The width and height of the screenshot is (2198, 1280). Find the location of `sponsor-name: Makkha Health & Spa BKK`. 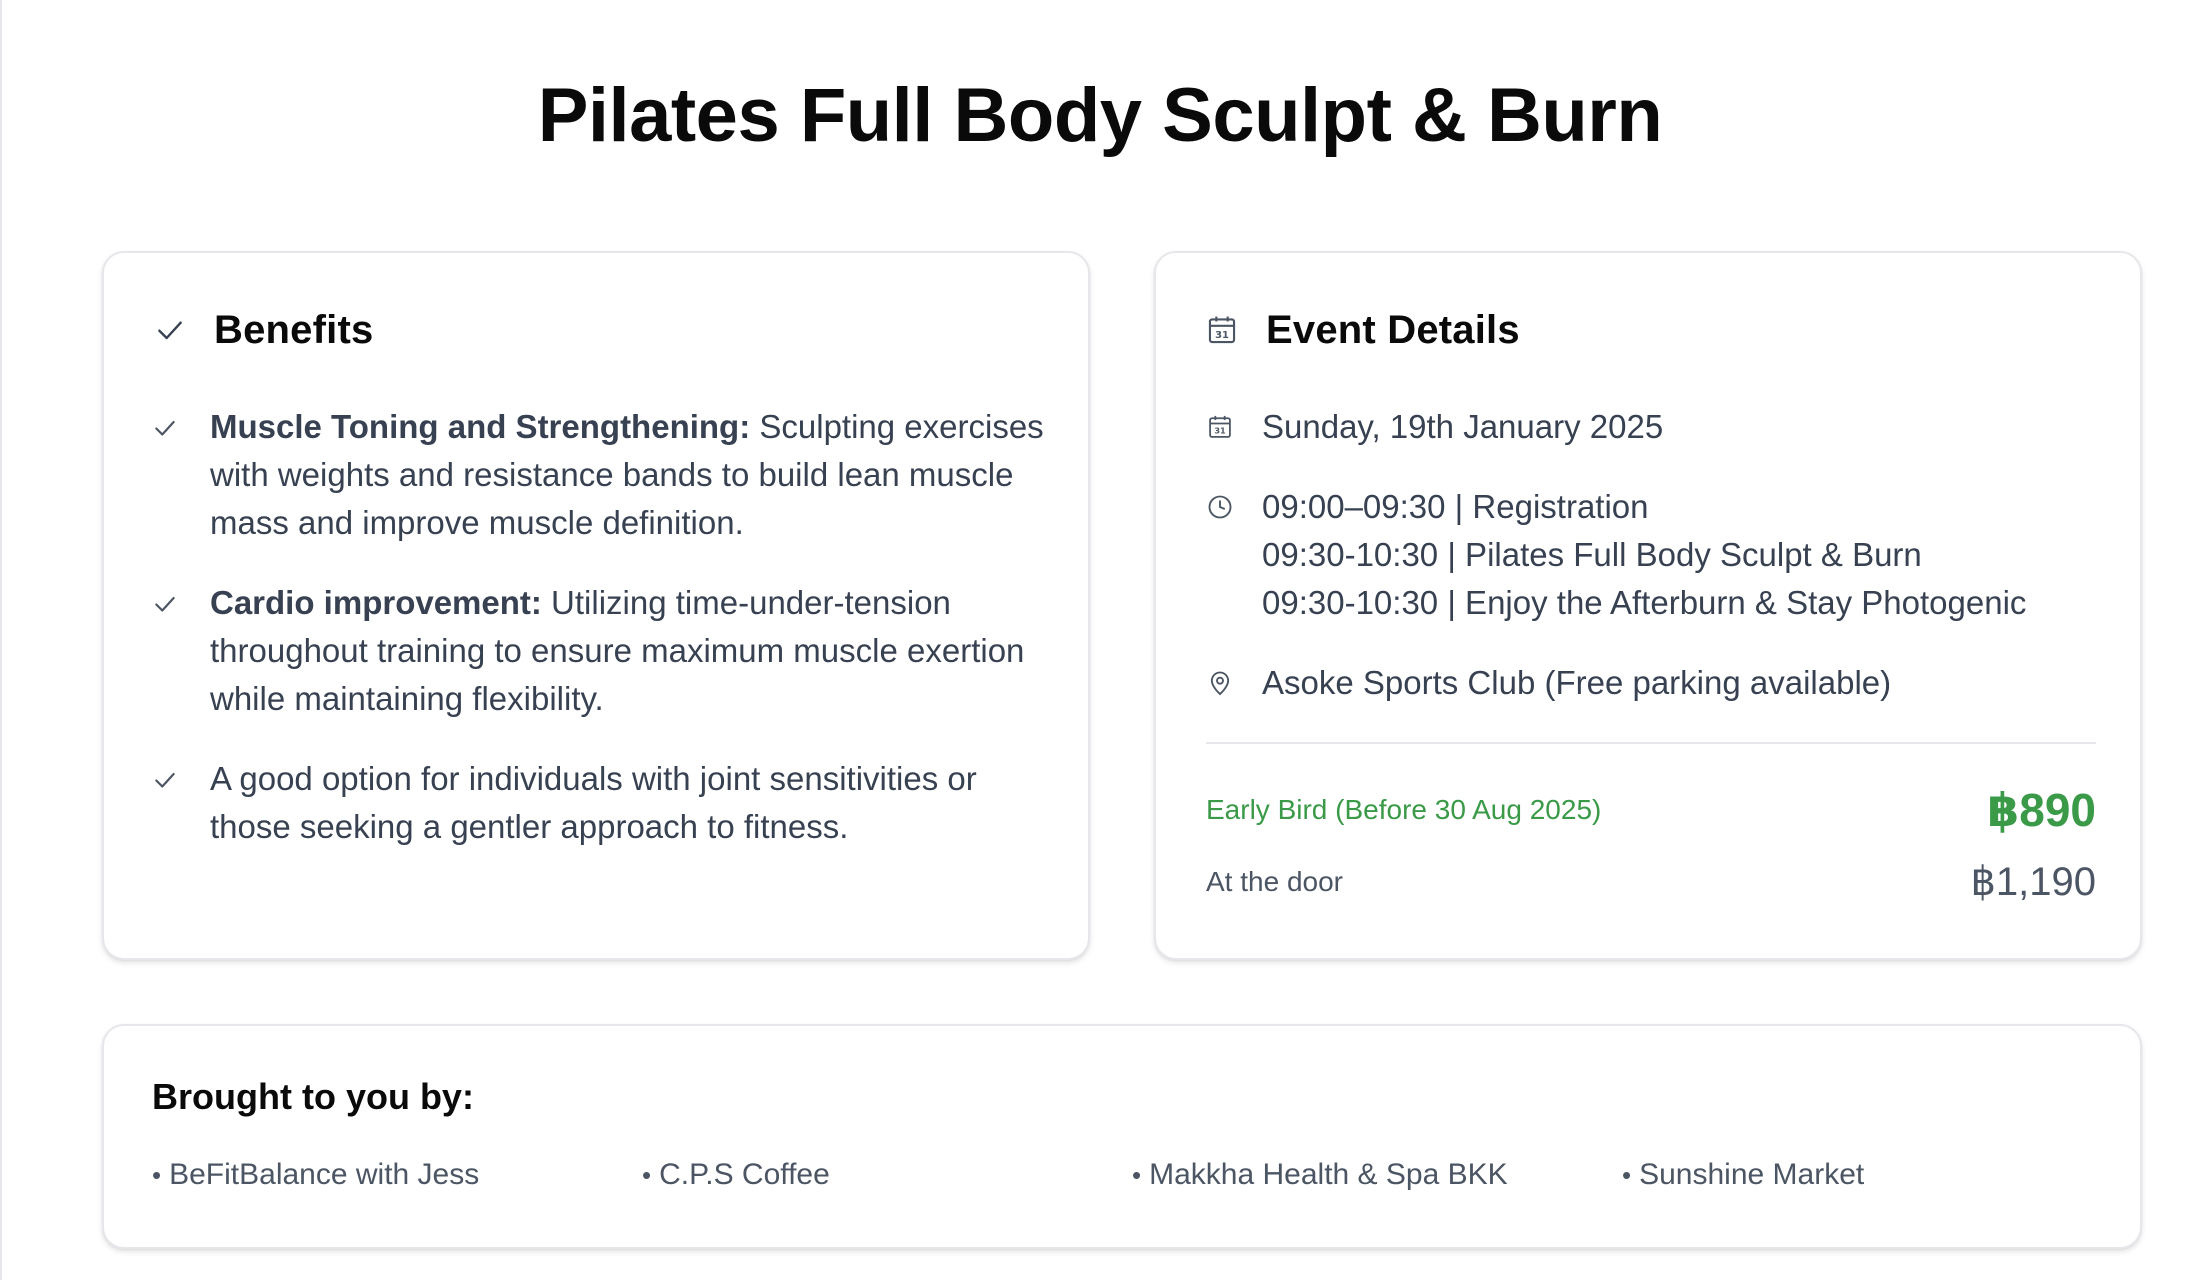

sponsor-name: Makkha Health & Spa BKK is located at coordinates (1328, 1174).